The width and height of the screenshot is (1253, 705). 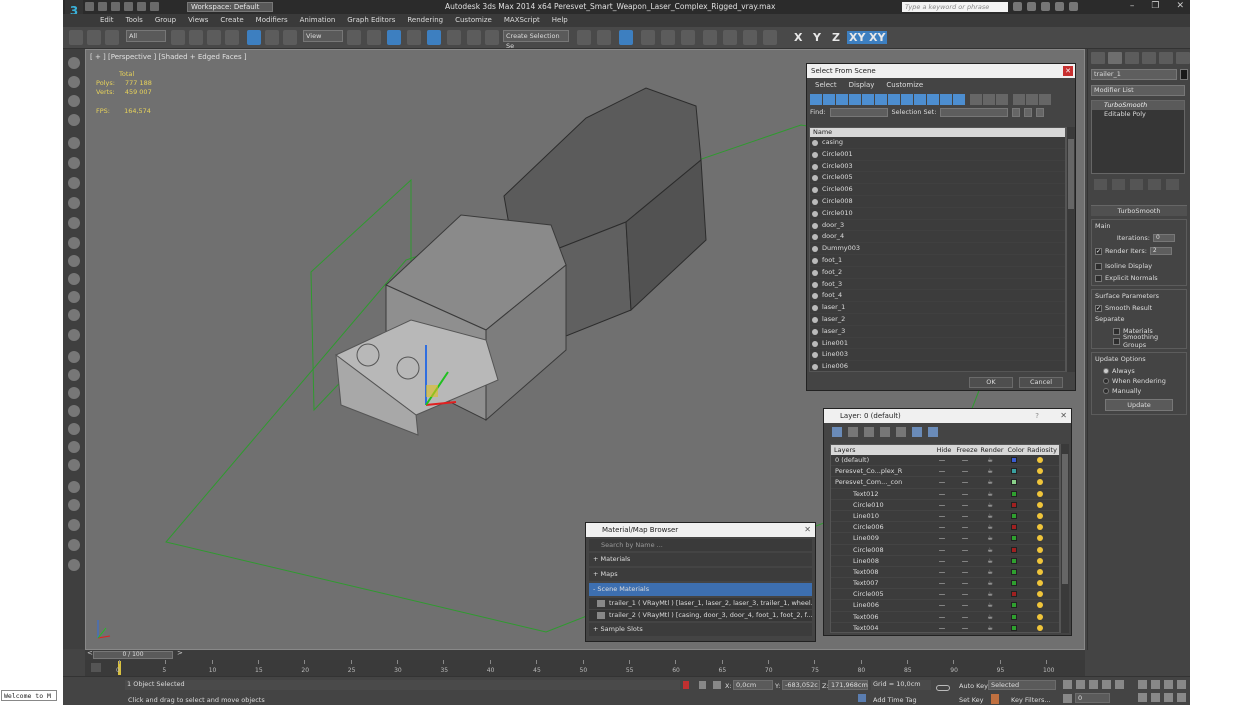 What do you see at coordinates (1139, 210) in the screenshot?
I see `turbosmooth-rollout-header: TurboSmooth` at bounding box center [1139, 210].